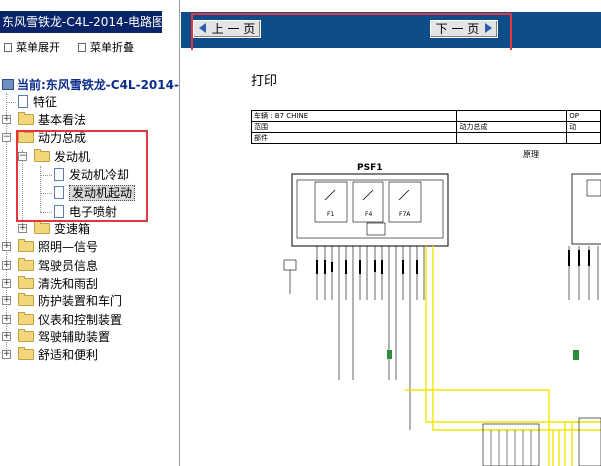 This screenshot has height=466, width=601. What do you see at coordinates (81, 22) in the screenshot?
I see `document-title: 东风雪铁龙-C4L-2014-电路图` at bounding box center [81, 22].